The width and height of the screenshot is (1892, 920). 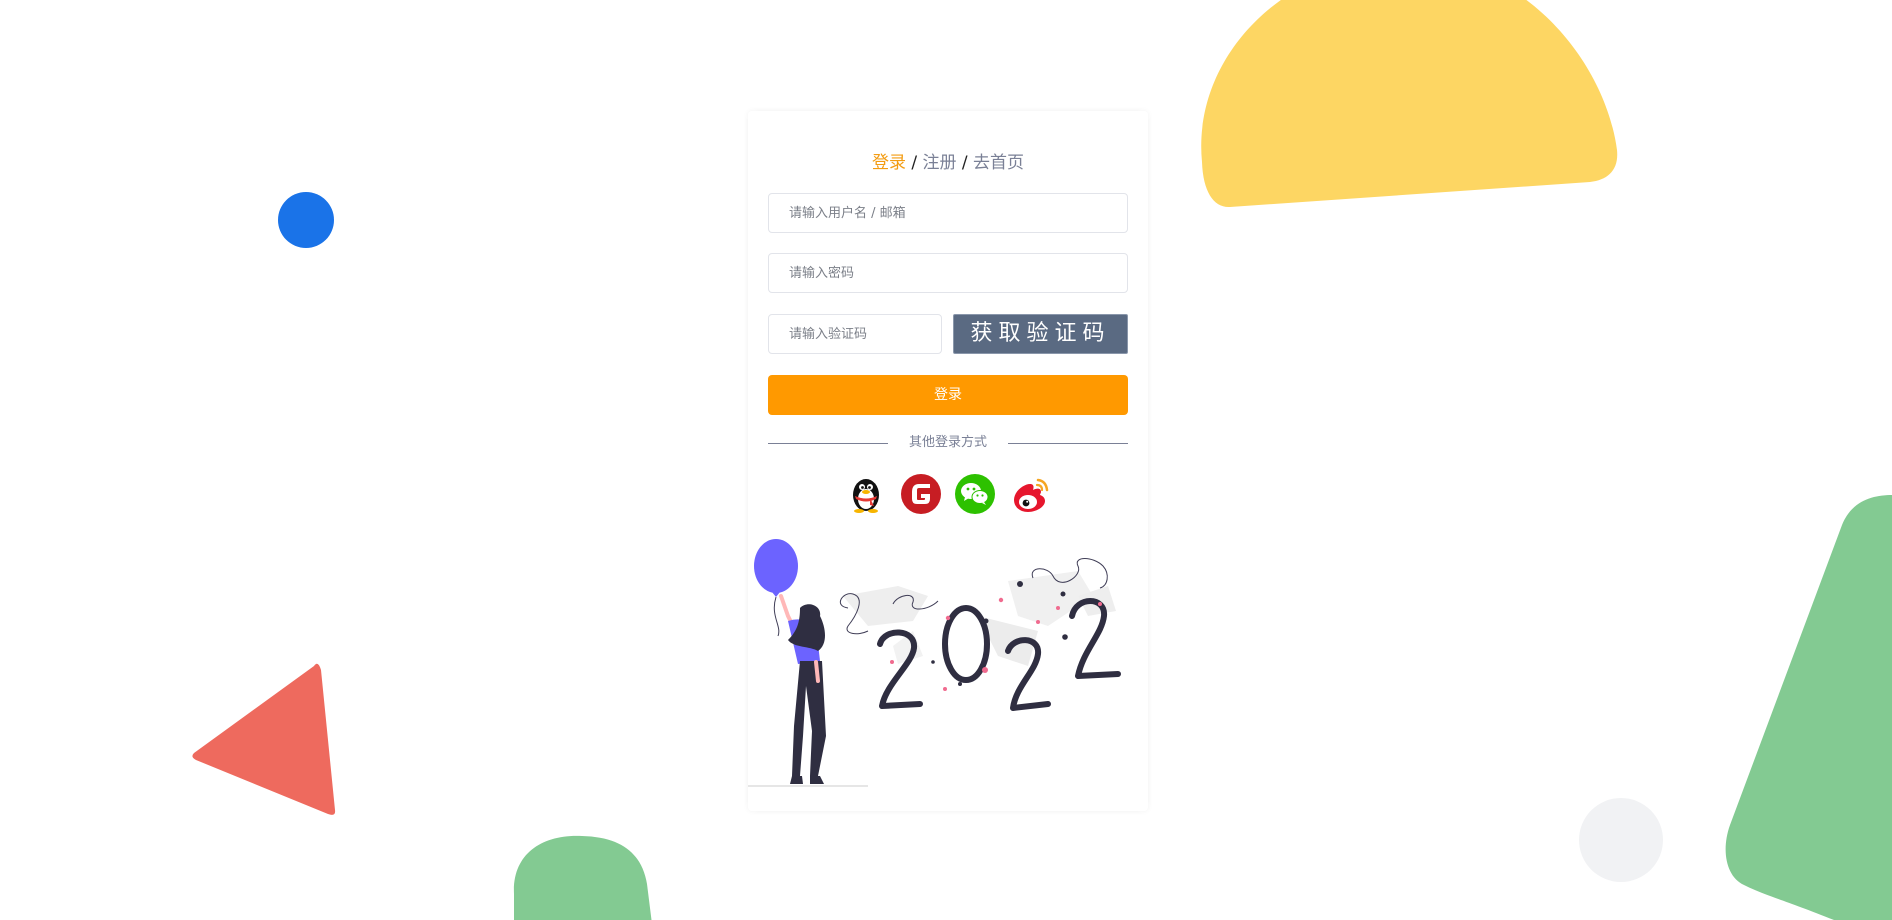 I want to click on blue-circle-shape, so click(x=306, y=220).